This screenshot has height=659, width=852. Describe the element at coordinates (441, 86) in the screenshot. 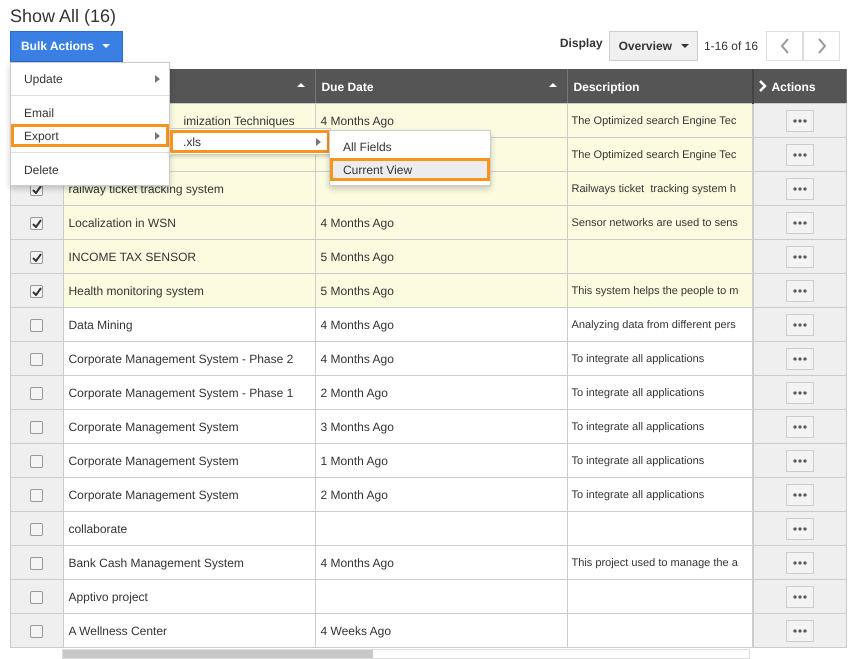

I see `column-header: Due Date` at that location.